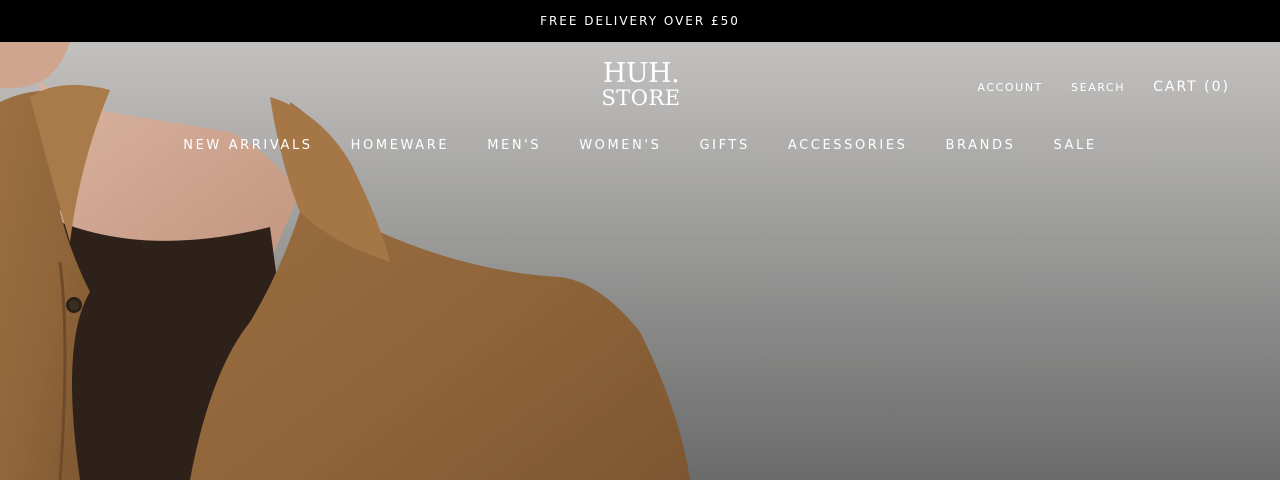  I want to click on announcement-bar: FREE DELIVERY OVER £50, so click(640, 21).